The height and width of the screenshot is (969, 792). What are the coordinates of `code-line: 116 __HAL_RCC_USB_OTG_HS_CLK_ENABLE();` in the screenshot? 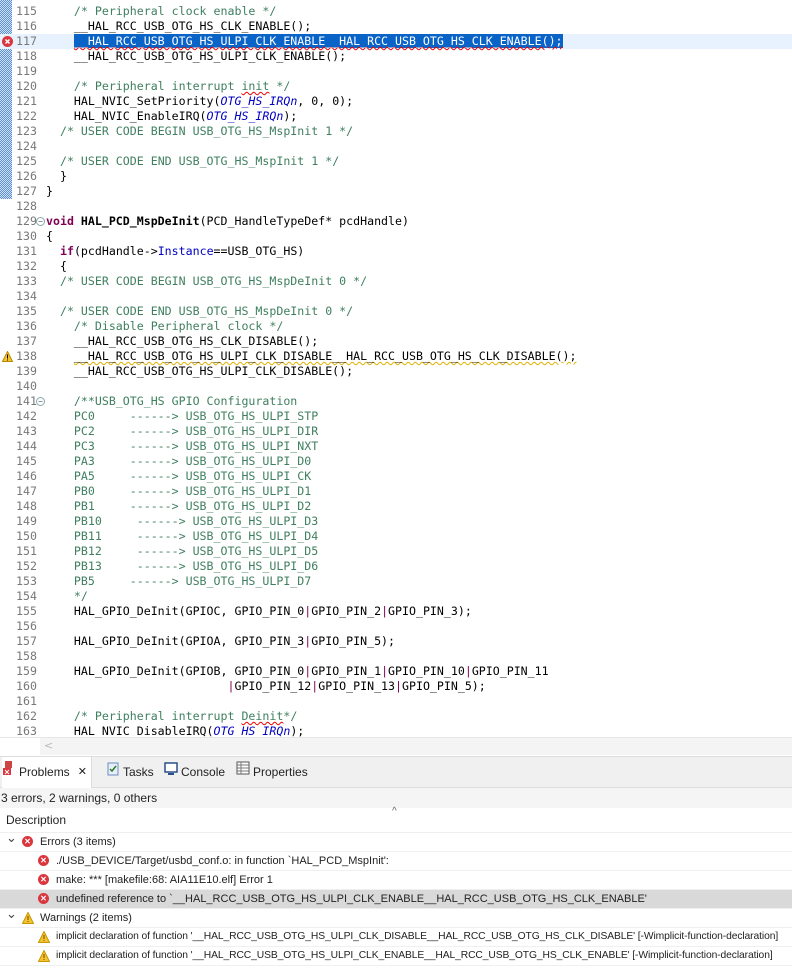 It's located at (396, 26).